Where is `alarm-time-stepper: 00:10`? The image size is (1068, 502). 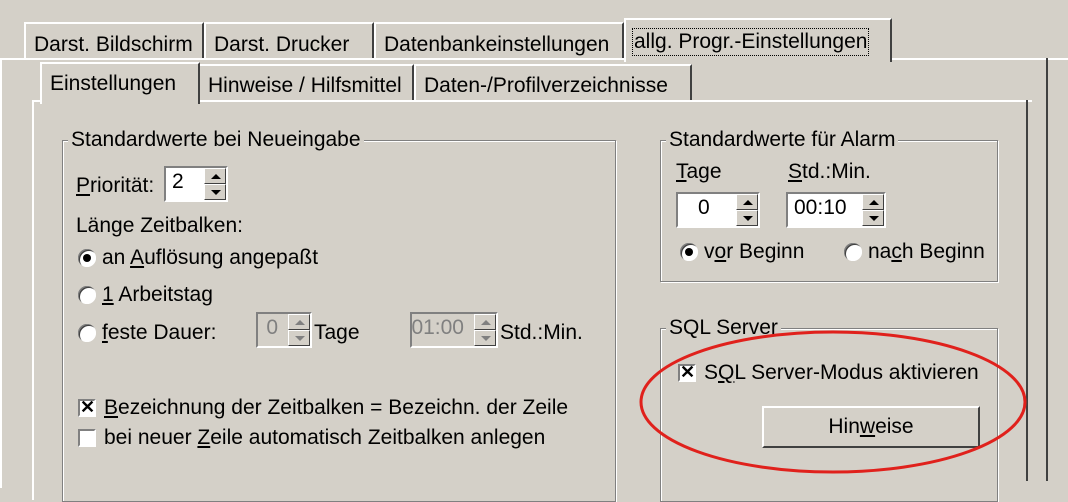 alarm-time-stepper: 00:10 is located at coordinates (836, 210).